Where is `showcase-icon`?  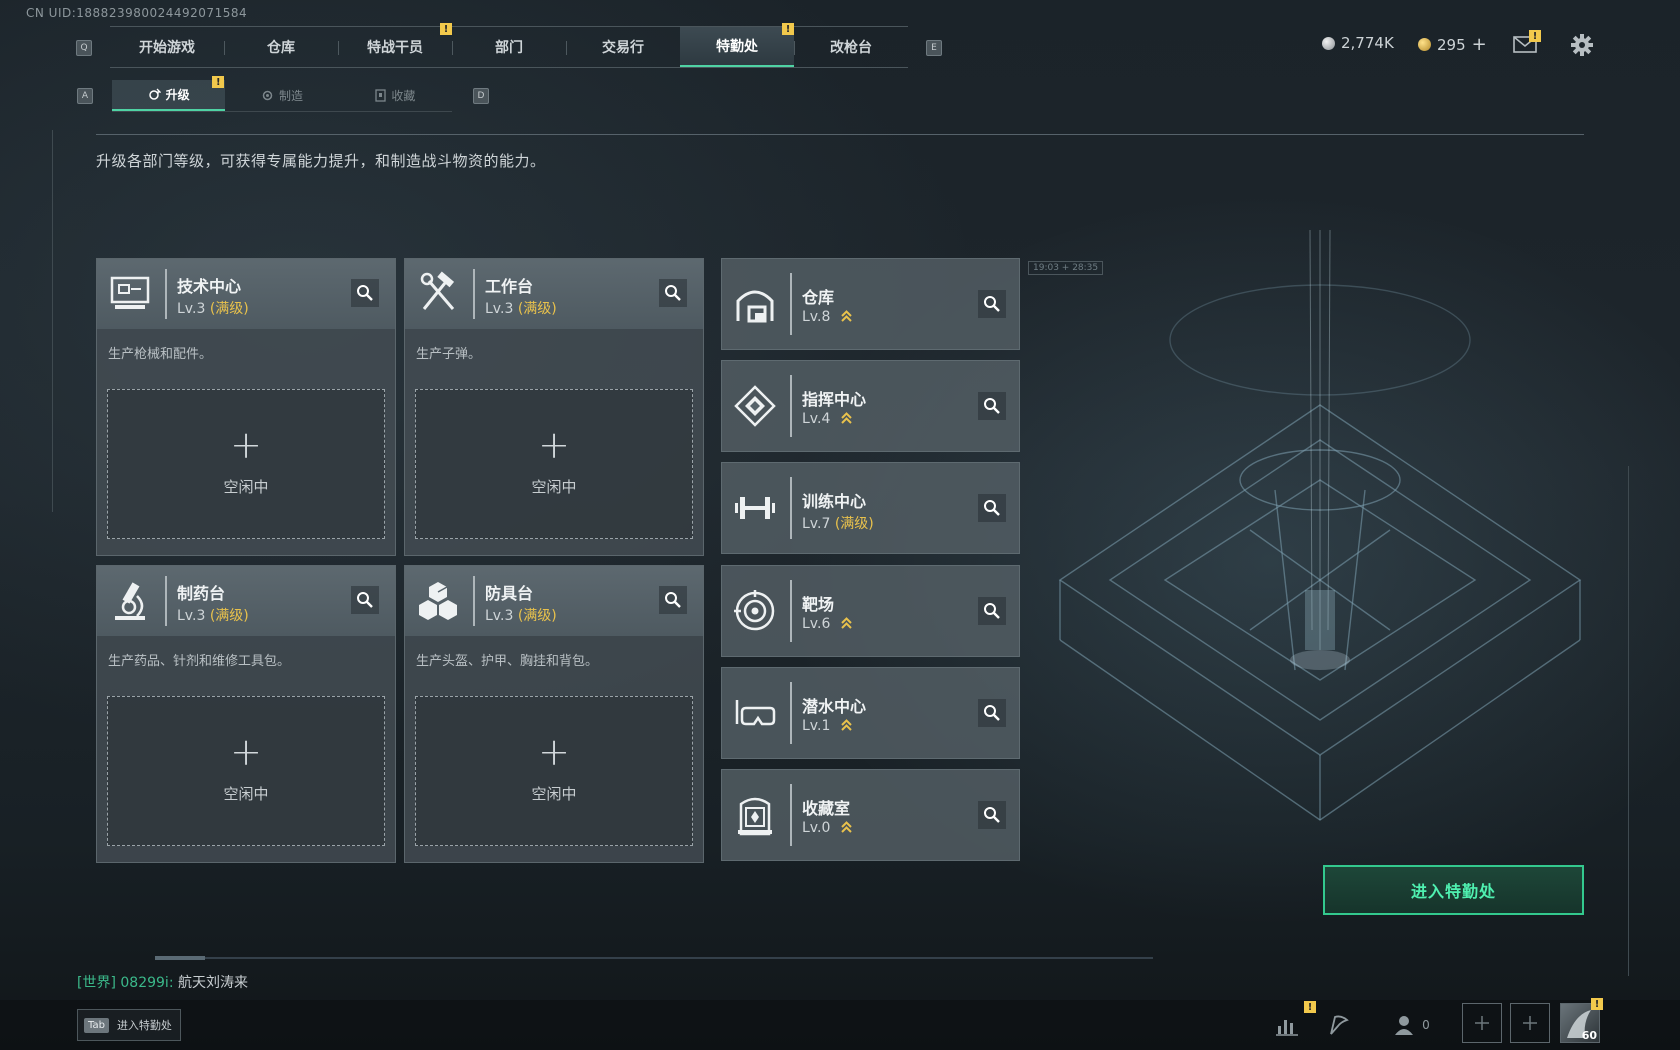
showcase-icon is located at coordinates (755, 816).